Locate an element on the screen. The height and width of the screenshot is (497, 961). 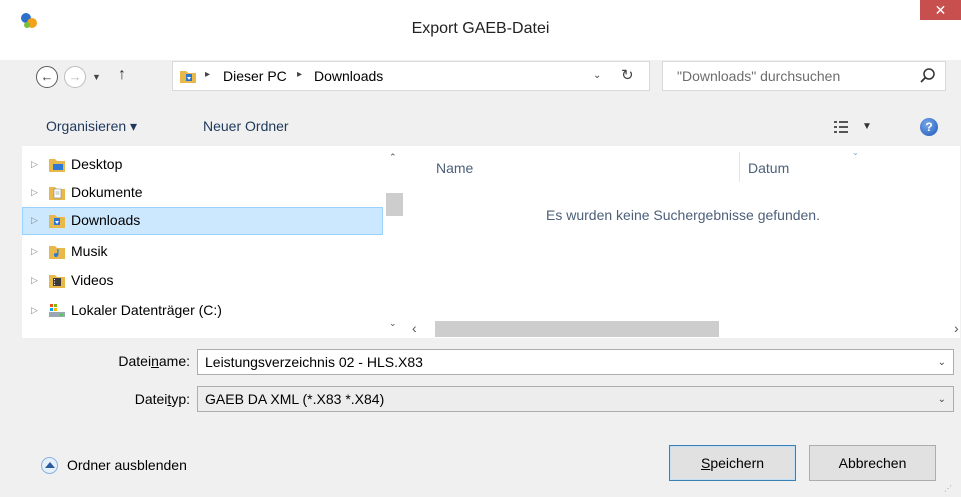
collapse-up-icon is located at coordinates (49, 465).